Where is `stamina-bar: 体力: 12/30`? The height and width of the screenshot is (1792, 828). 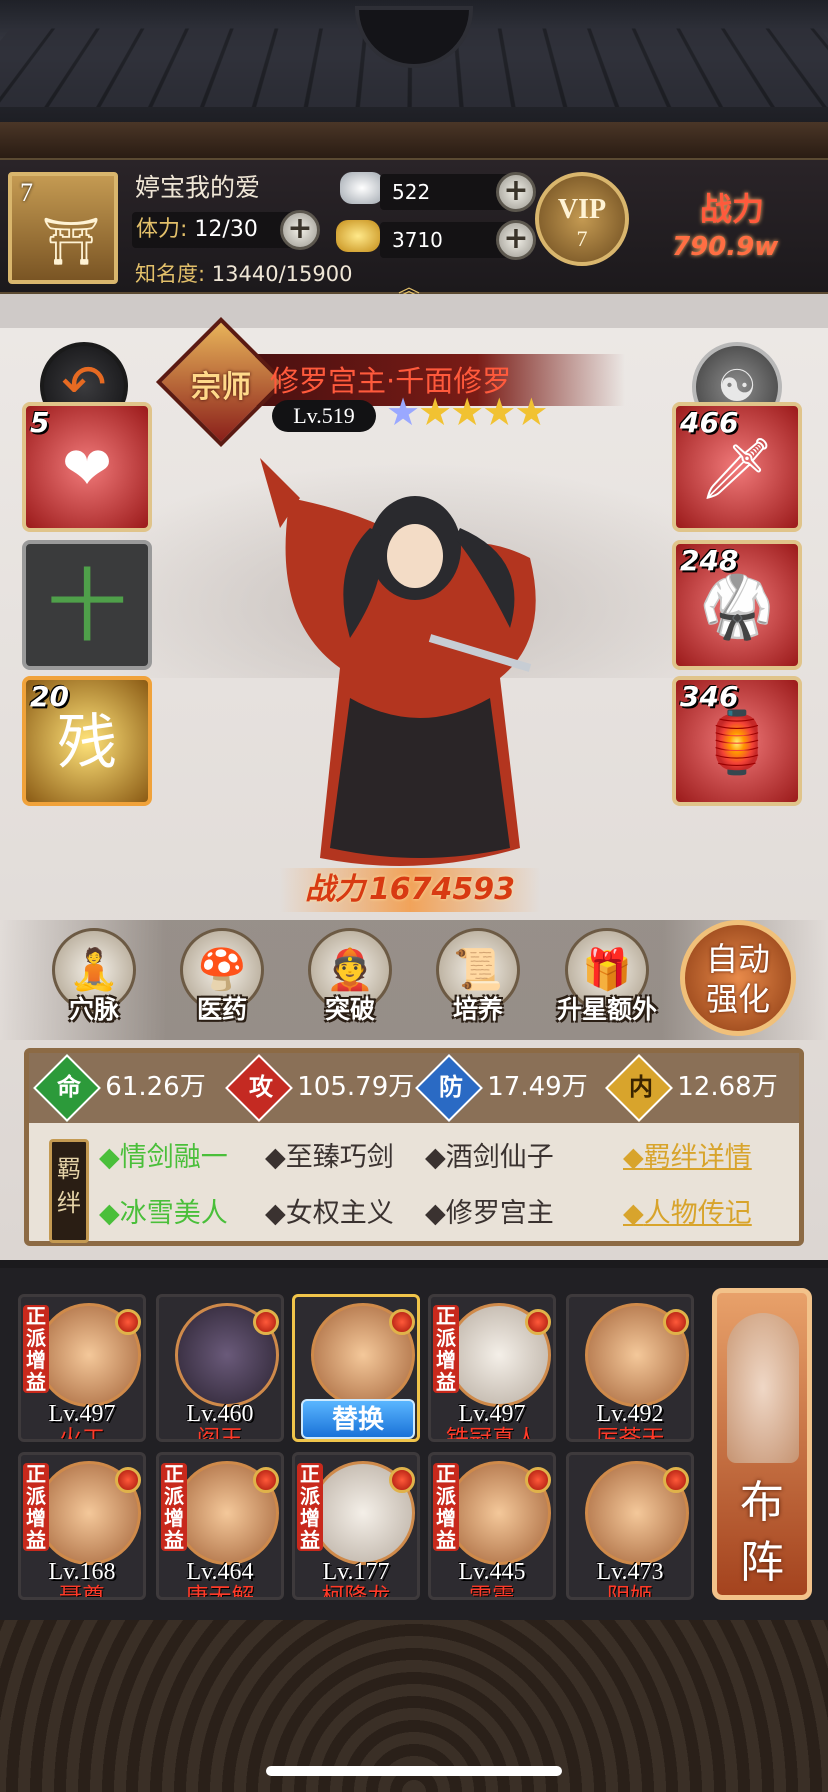
stamina-bar: 体力: 12/30 is located at coordinates (217, 230).